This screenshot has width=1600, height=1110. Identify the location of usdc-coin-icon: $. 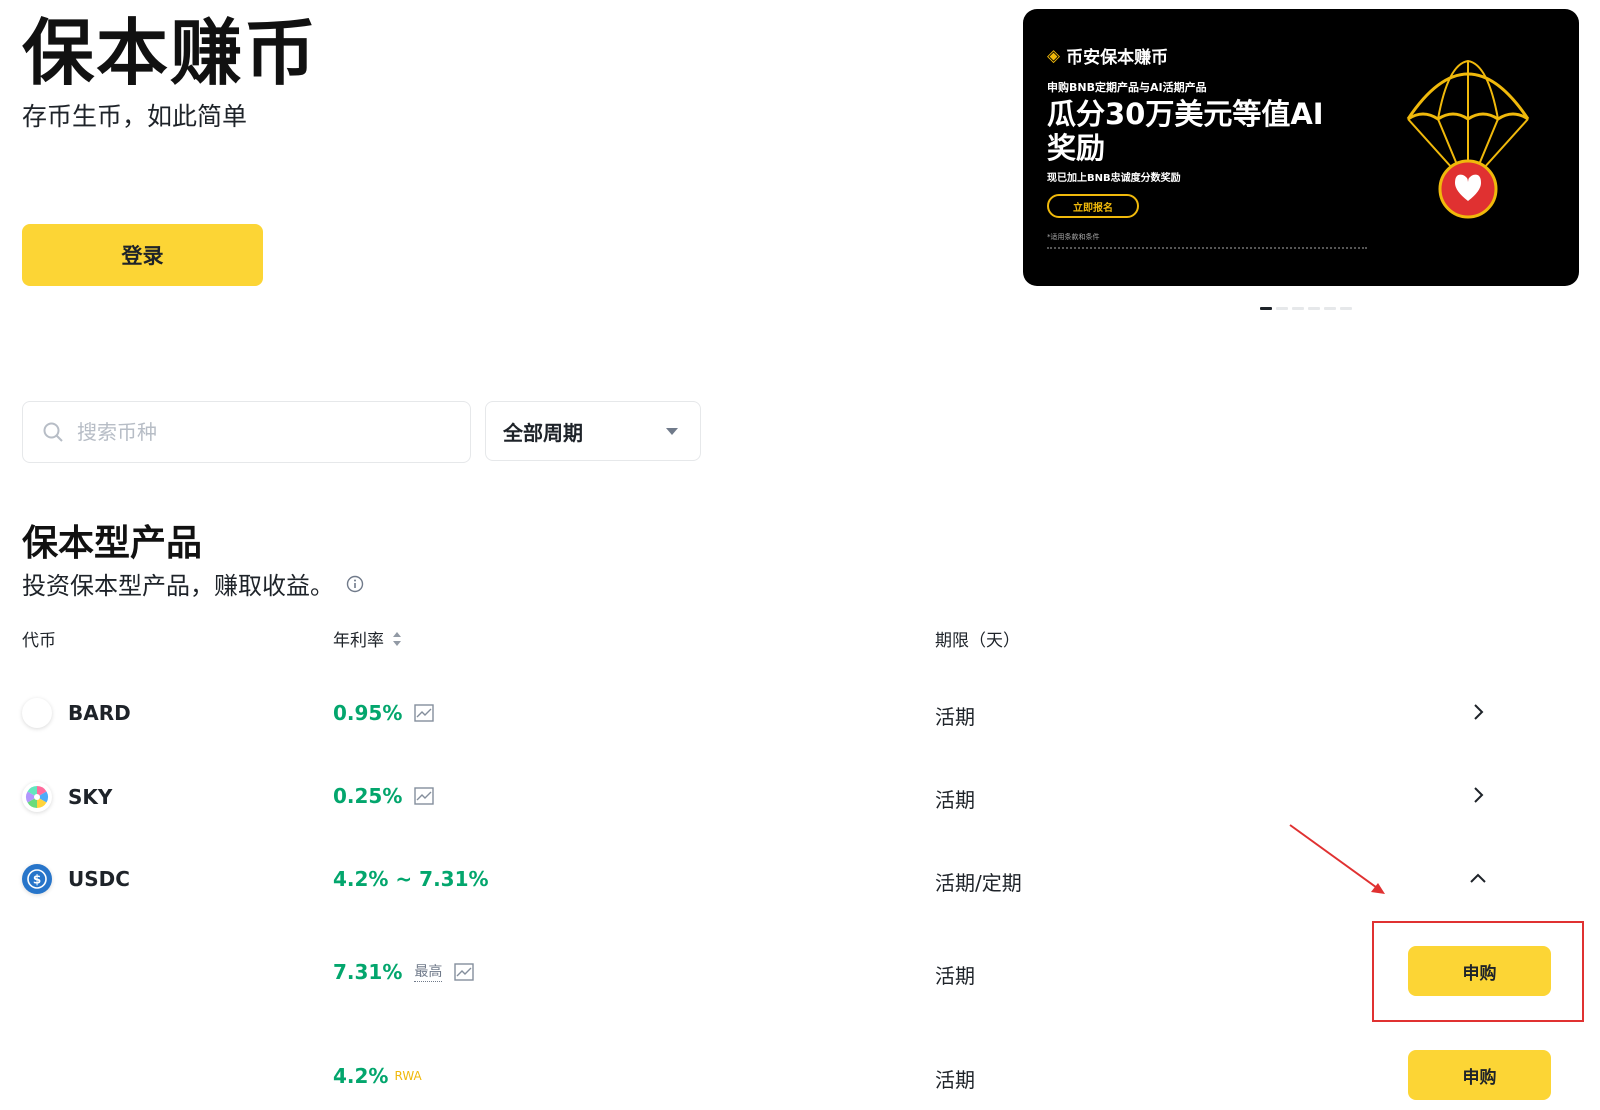
(37, 879).